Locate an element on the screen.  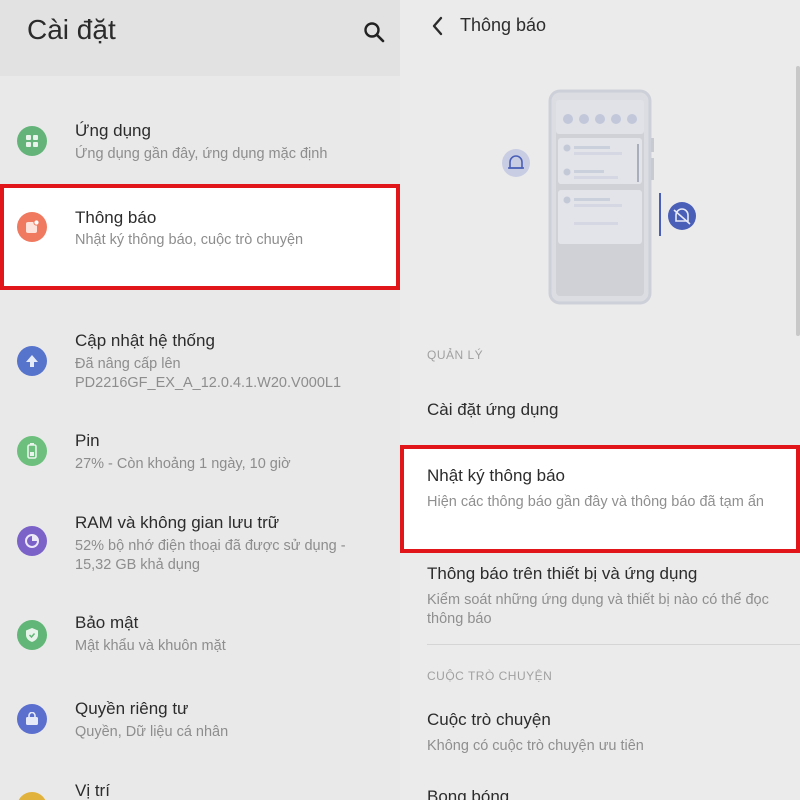
page-title: Thông báo is located at coordinates (503, 25).